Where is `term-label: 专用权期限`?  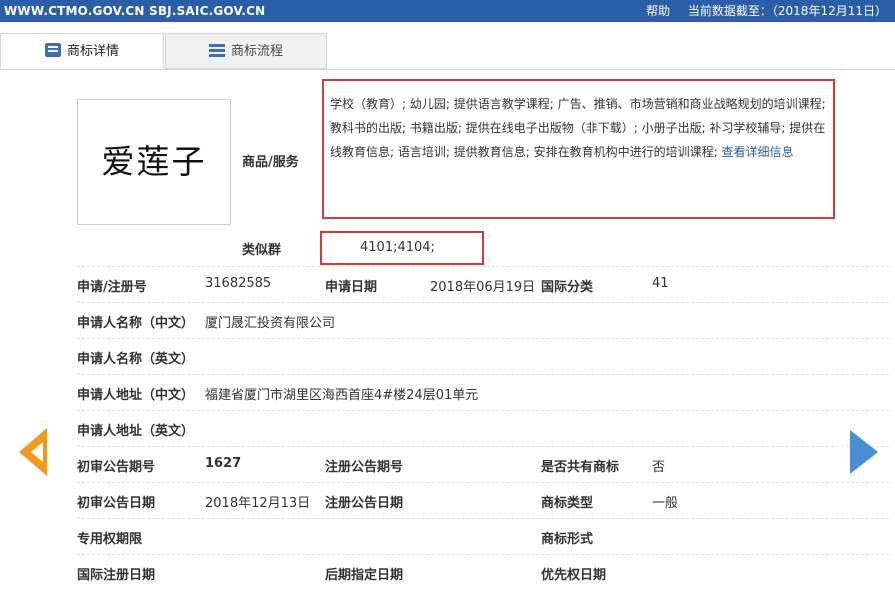 term-label: 专用权期限 is located at coordinates (110, 539).